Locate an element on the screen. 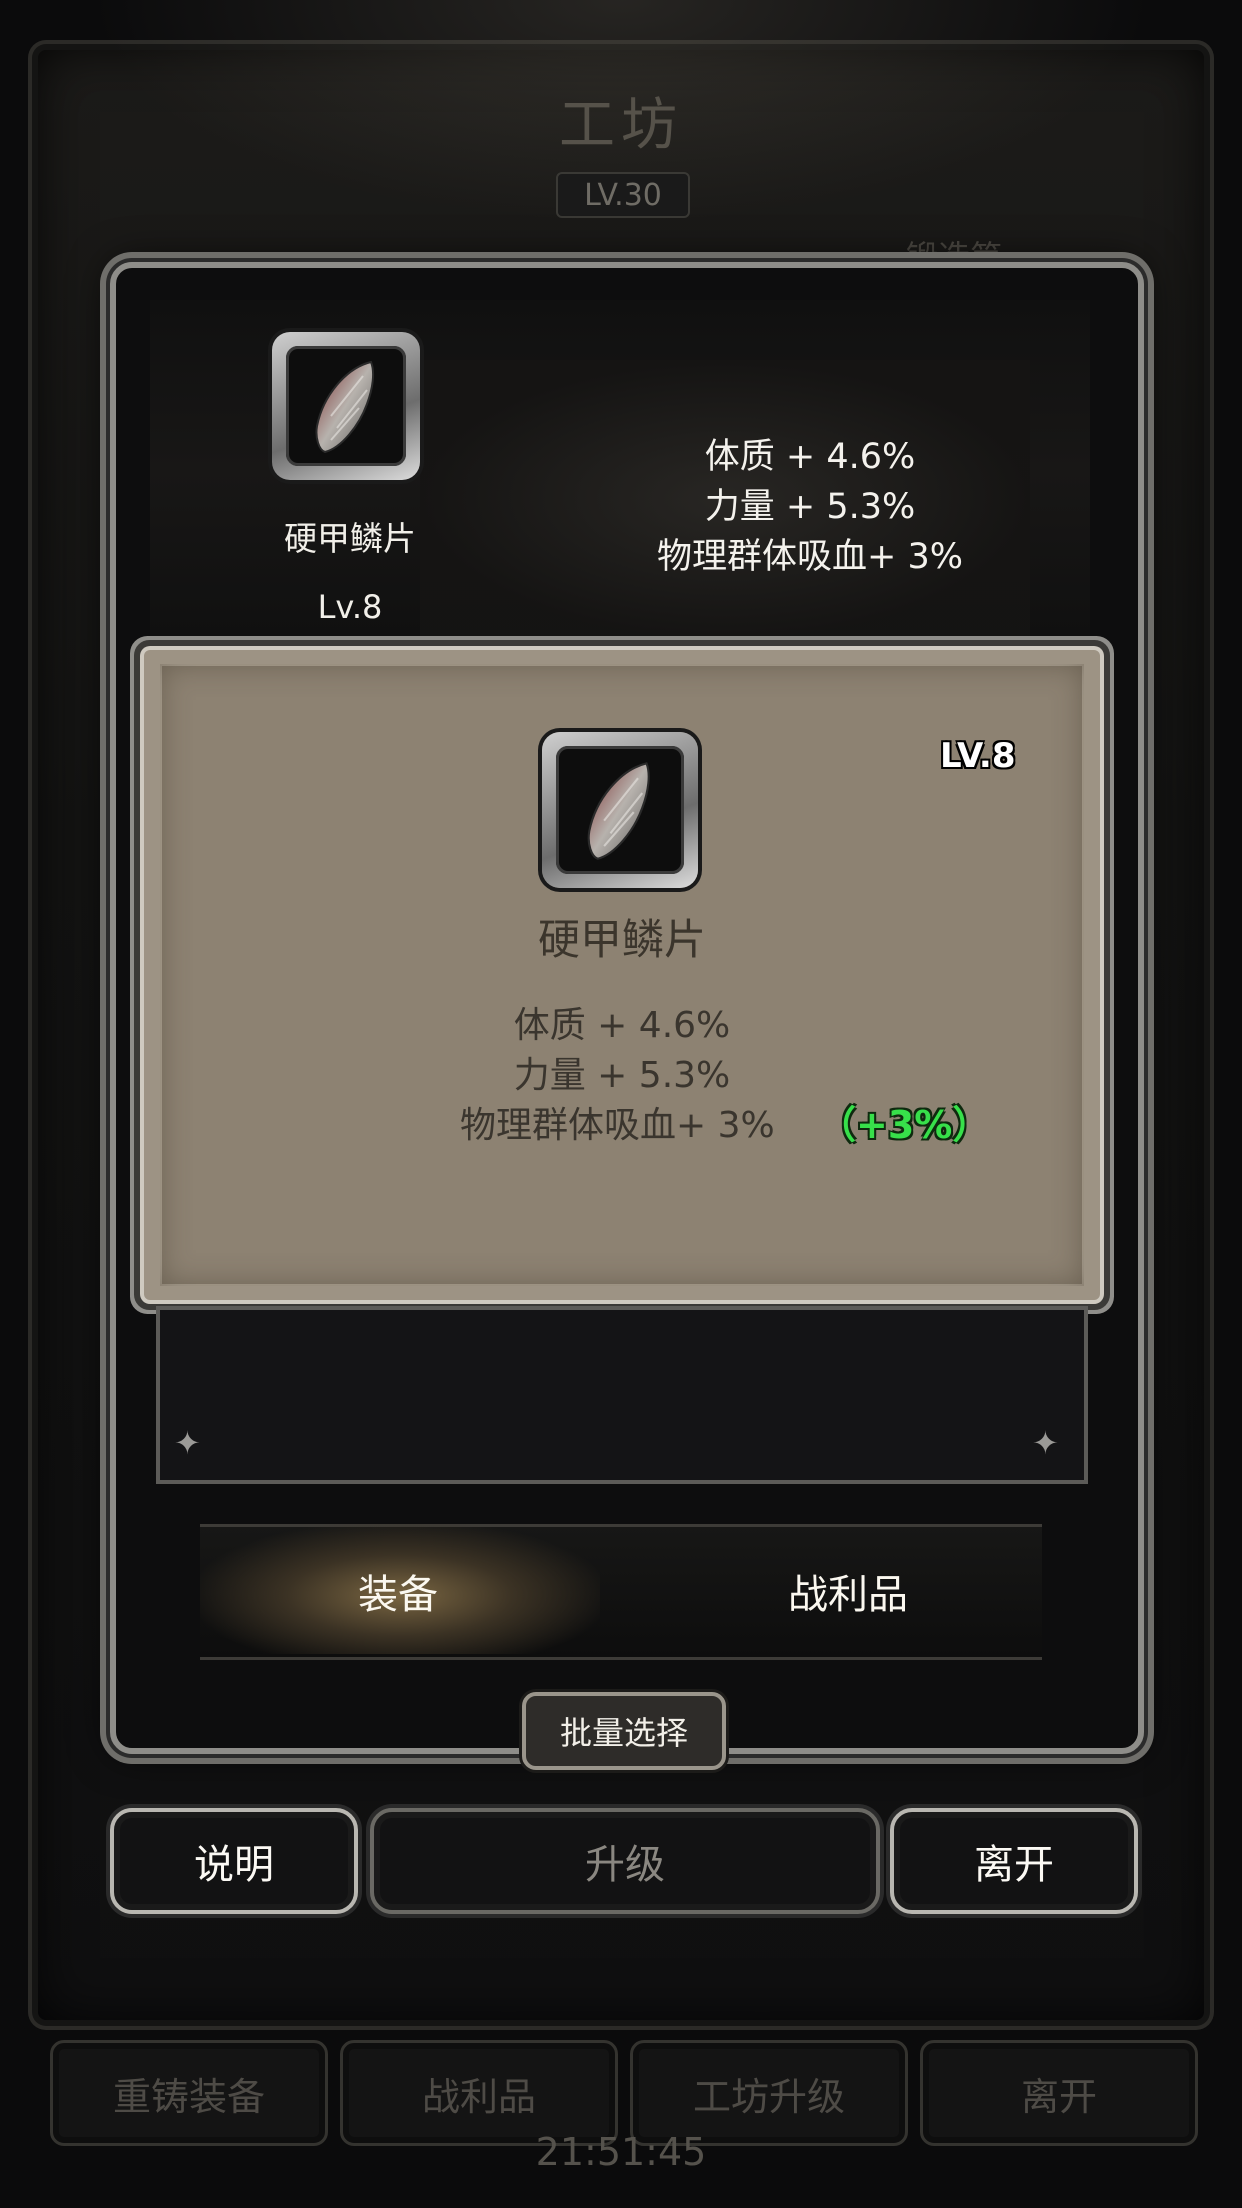 The image size is (1242, 2208). selected-item-stats: 体质 + 4.6% 力量 + 5.3% 物理群体吸血+ 3% is located at coordinates (810, 507).